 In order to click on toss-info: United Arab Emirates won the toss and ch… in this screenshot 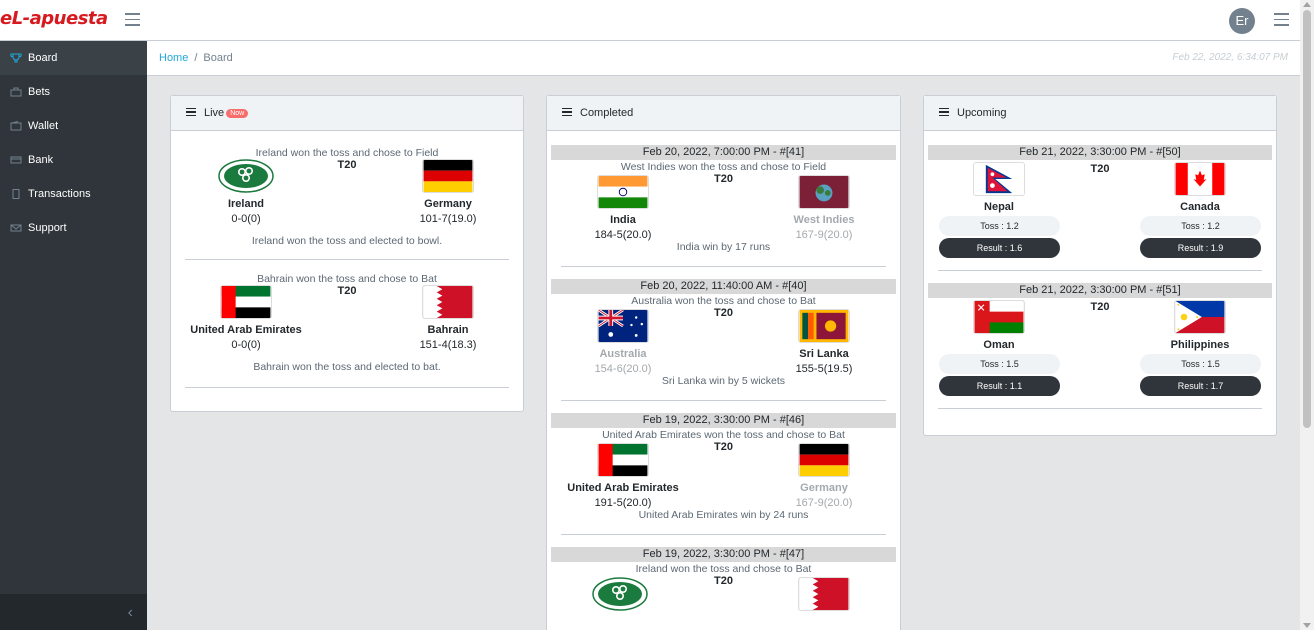, I will do `click(723, 435)`.